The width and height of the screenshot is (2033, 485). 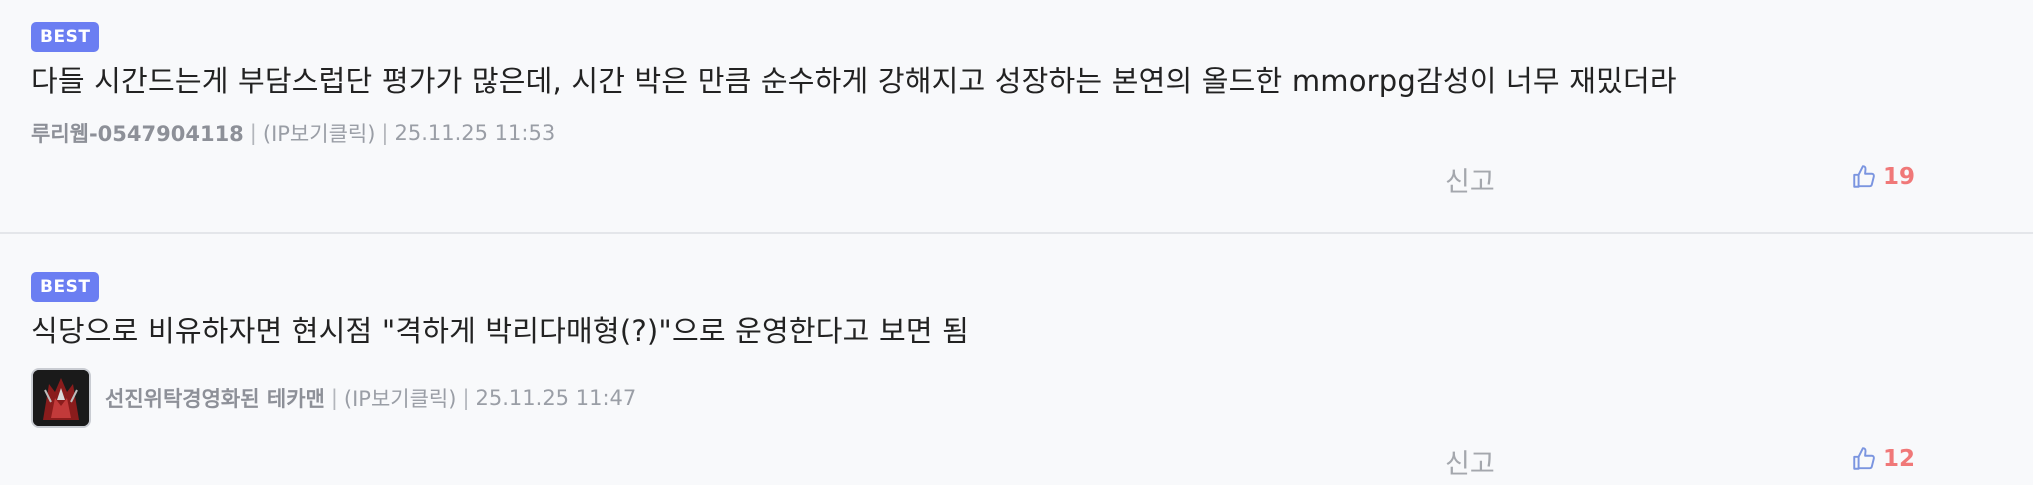 I want to click on author-name: 루리웹-0547904118, so click(x=137, y=133).